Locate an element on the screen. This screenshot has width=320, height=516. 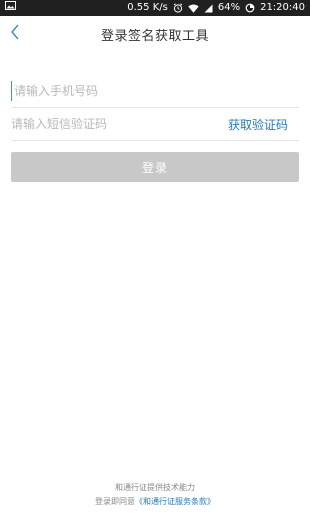
page-title: 登录签名获取工具 is located at coordinates (154, 36).